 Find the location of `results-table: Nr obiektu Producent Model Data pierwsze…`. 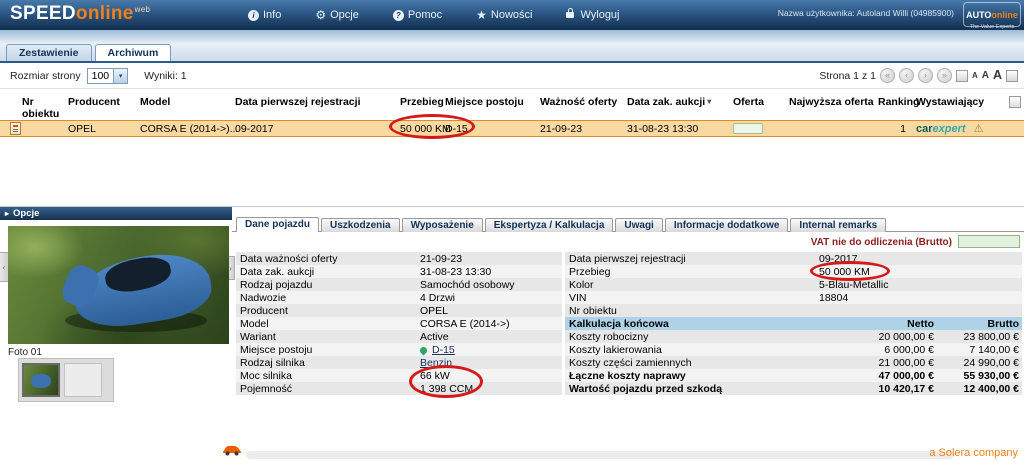

results-table: Nr obiektu Producent Model Data pierwsze… is located at coordinates (512, 115).